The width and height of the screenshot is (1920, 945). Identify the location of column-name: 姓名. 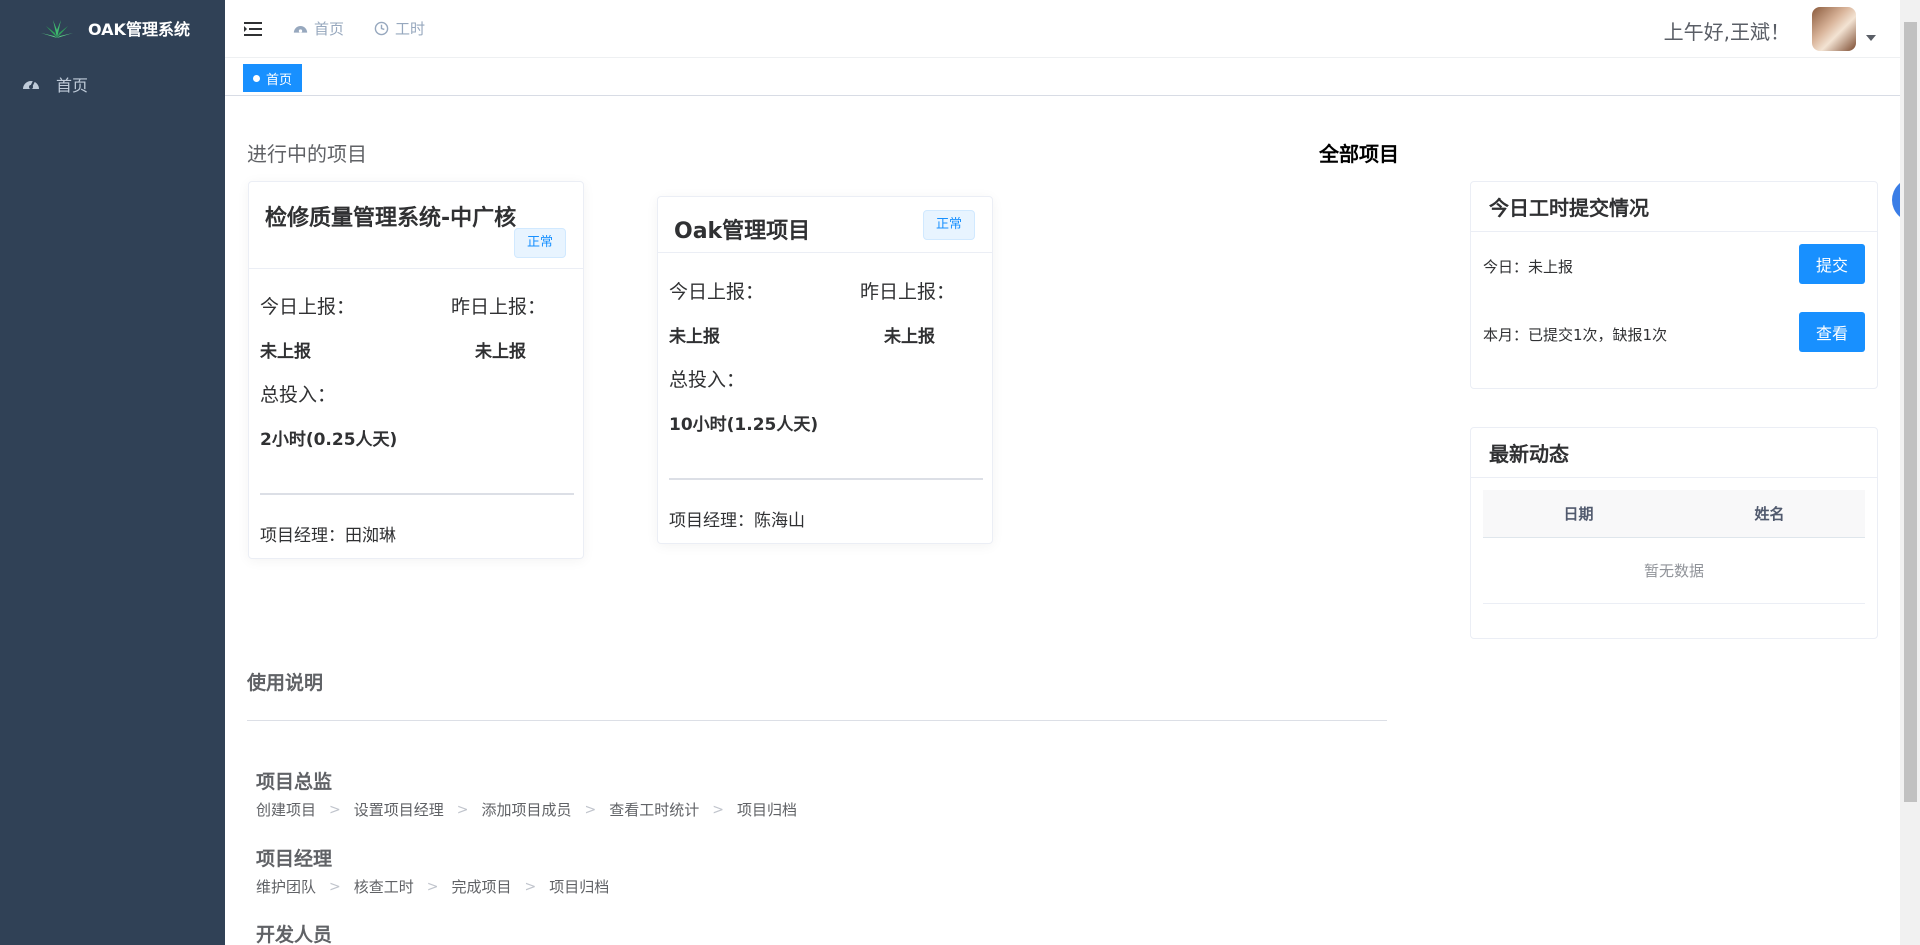
(1769, 513).